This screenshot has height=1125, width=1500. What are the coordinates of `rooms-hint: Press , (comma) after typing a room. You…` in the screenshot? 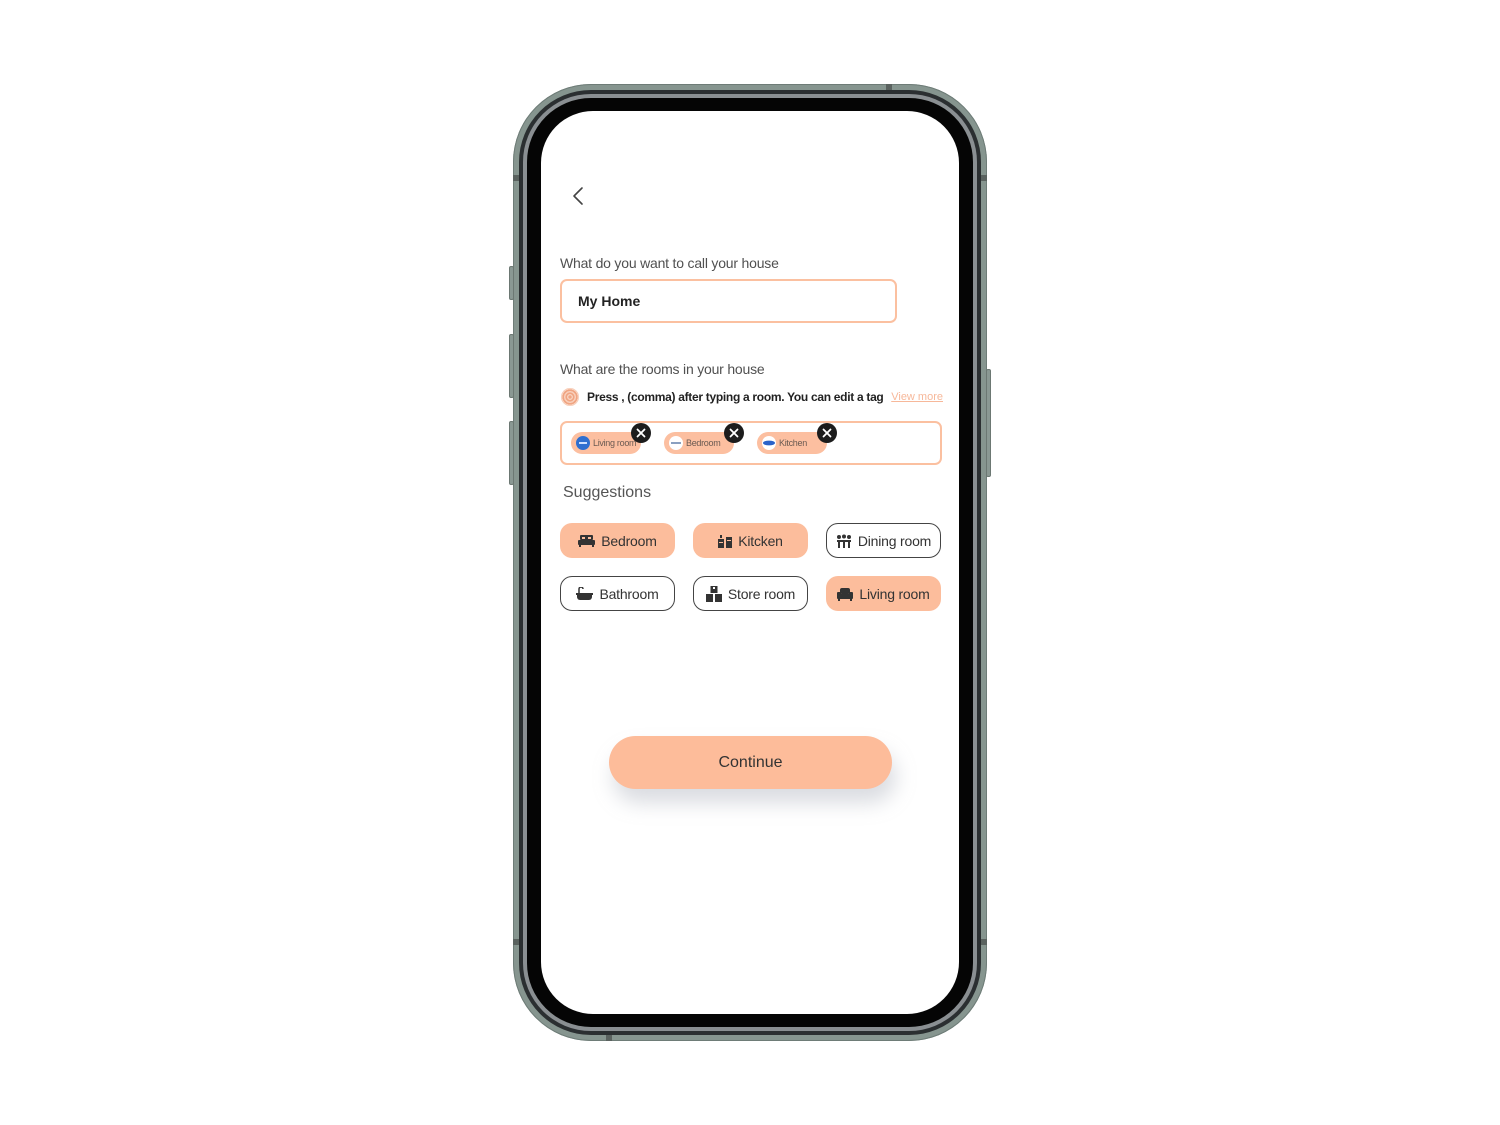 It's located at (752, 397).